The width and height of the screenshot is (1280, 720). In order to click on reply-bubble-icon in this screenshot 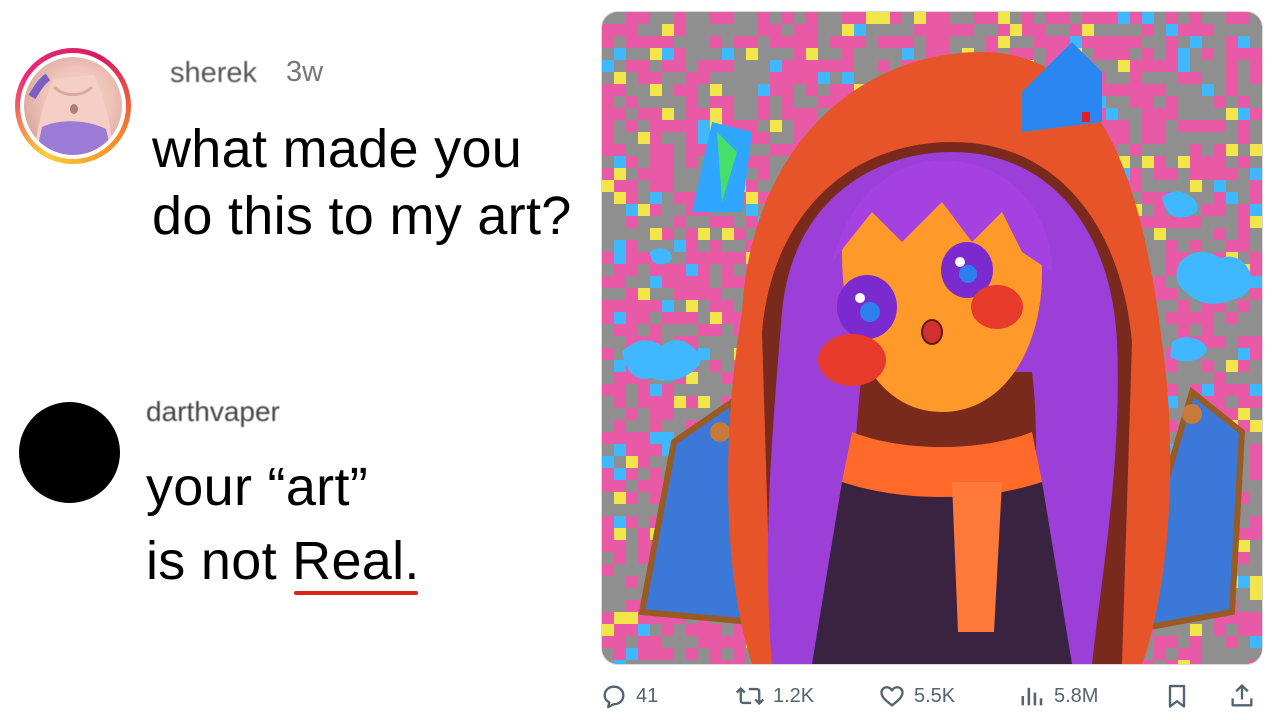, I will do `click(614, 697)`.